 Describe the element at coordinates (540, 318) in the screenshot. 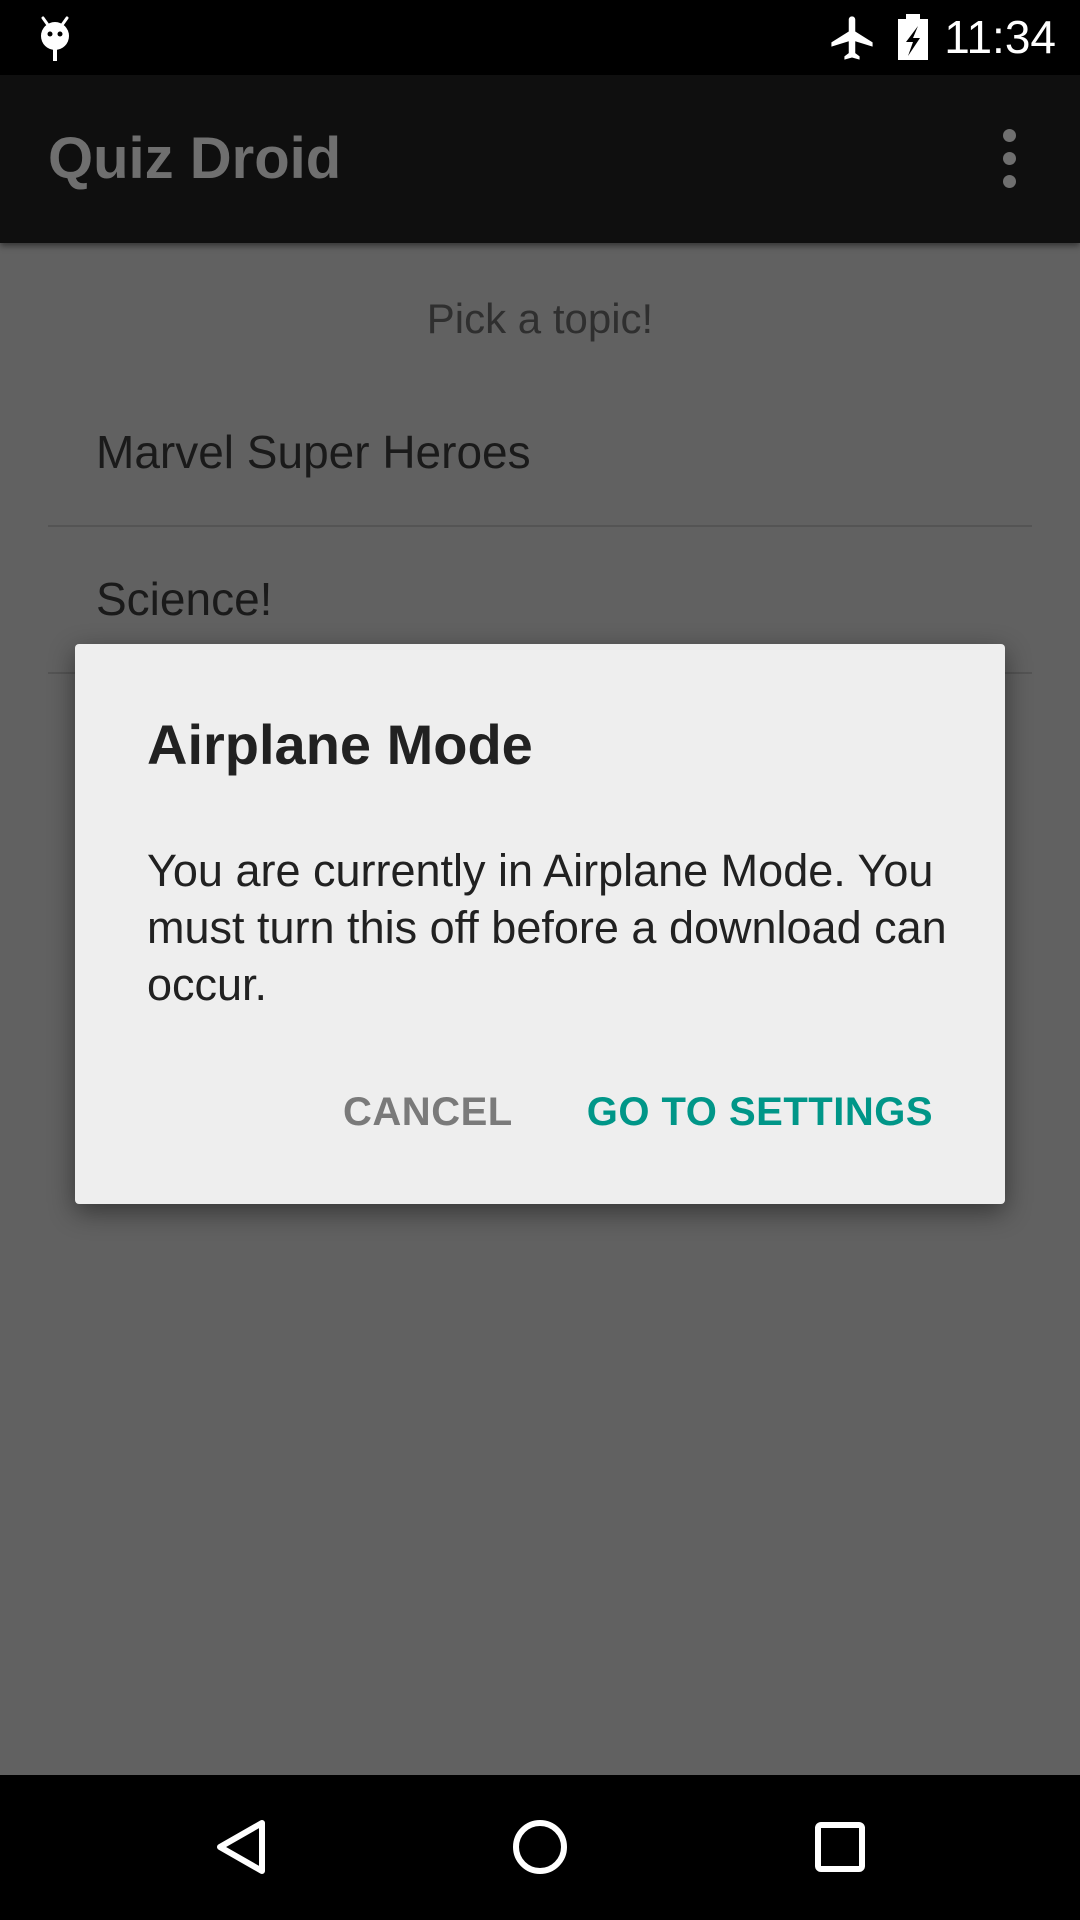

I see `topic-prompt: Pick a topic!` at that location.